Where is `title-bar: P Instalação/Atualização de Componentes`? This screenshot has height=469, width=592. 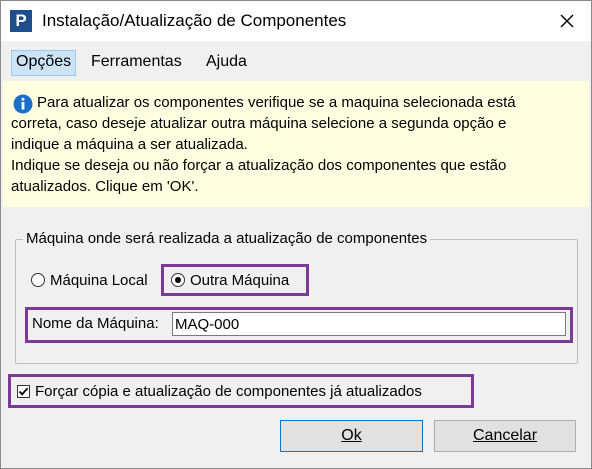 title-bar: P Instalação/Atualização de Componentes is located at coordinates (296, 21).